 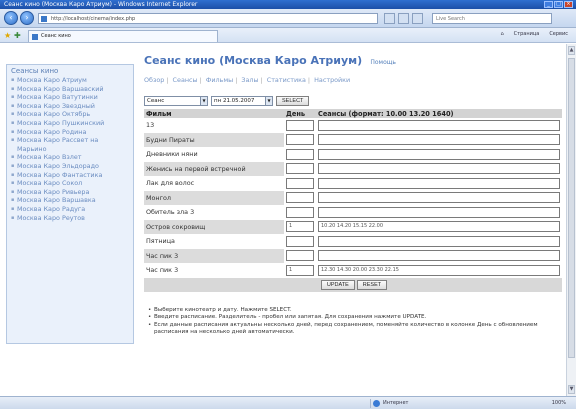 I want to click on header-film: Фильм, so click(x=214, y=113).